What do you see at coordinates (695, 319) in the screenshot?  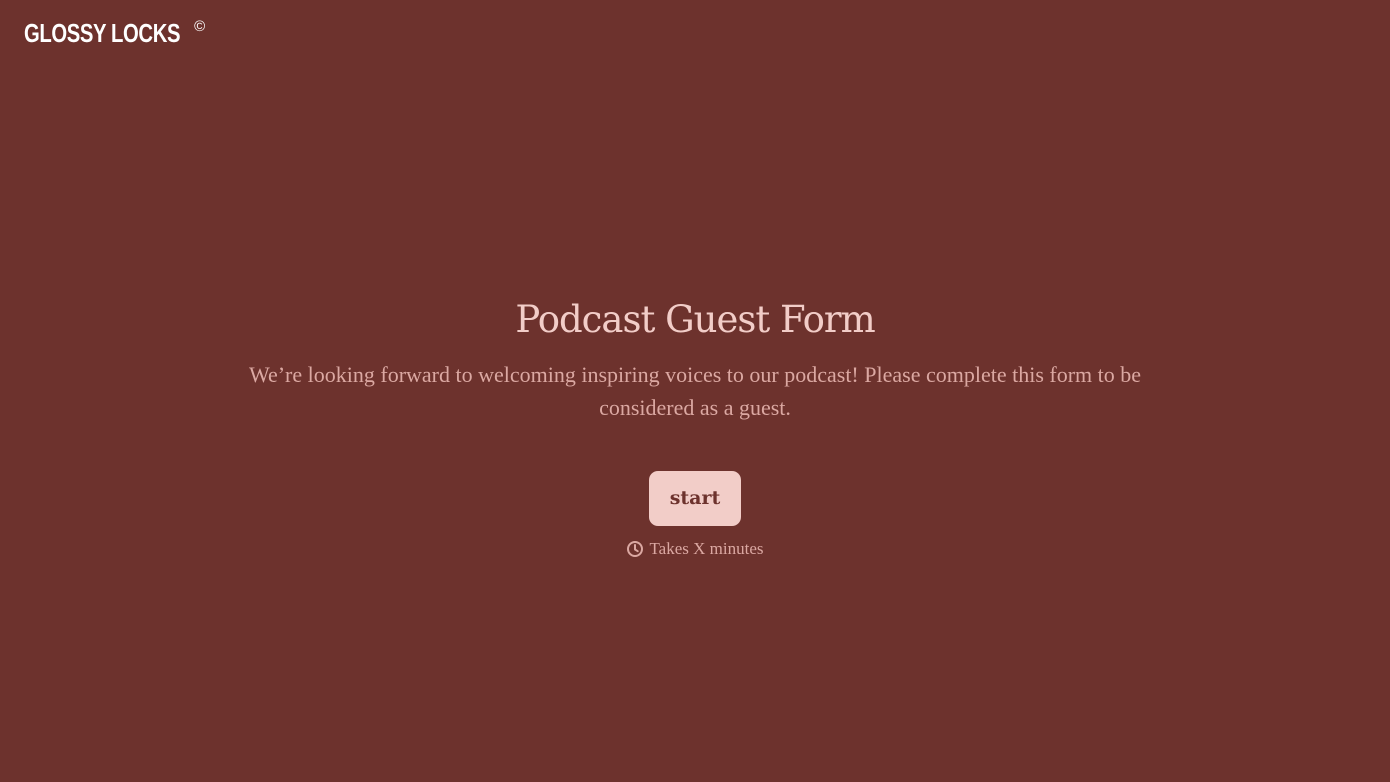 I see `form-title: Podcast Guest Form` at bounding box center [695, 319].